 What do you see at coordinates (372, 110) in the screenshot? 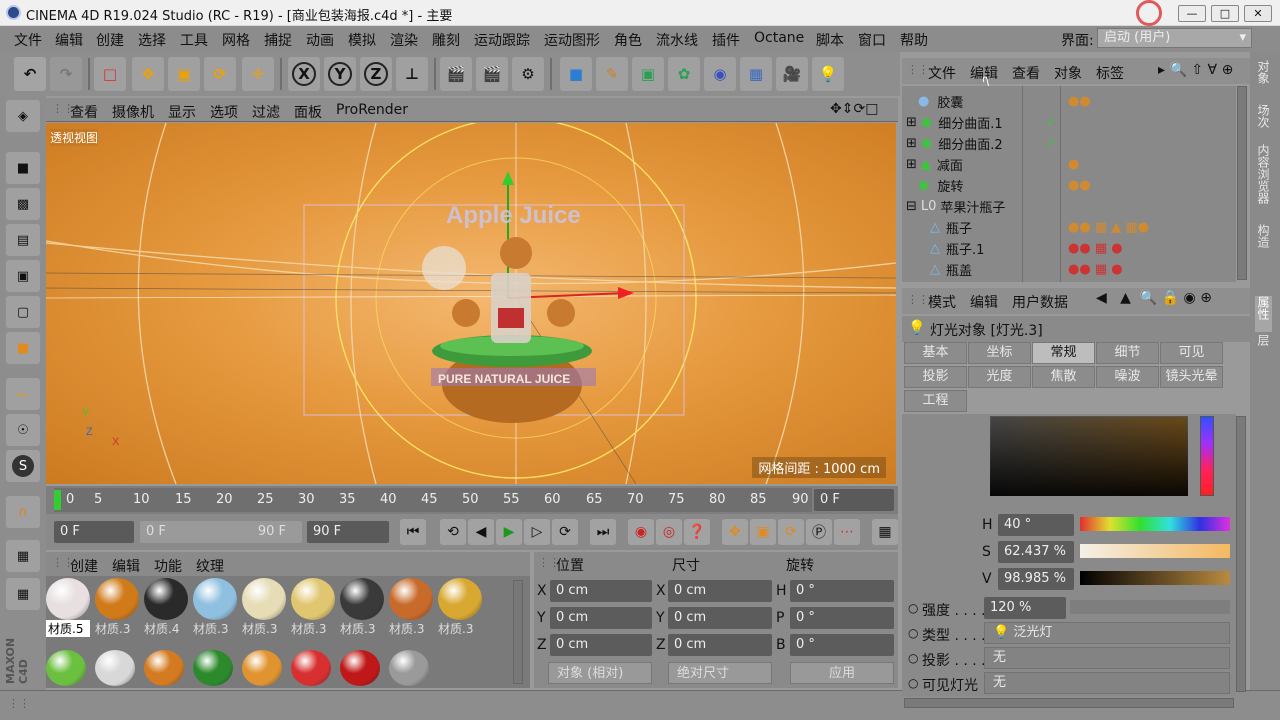
I see `viewport-menu-prorender: ProRender` at bounding box center [372, 110].